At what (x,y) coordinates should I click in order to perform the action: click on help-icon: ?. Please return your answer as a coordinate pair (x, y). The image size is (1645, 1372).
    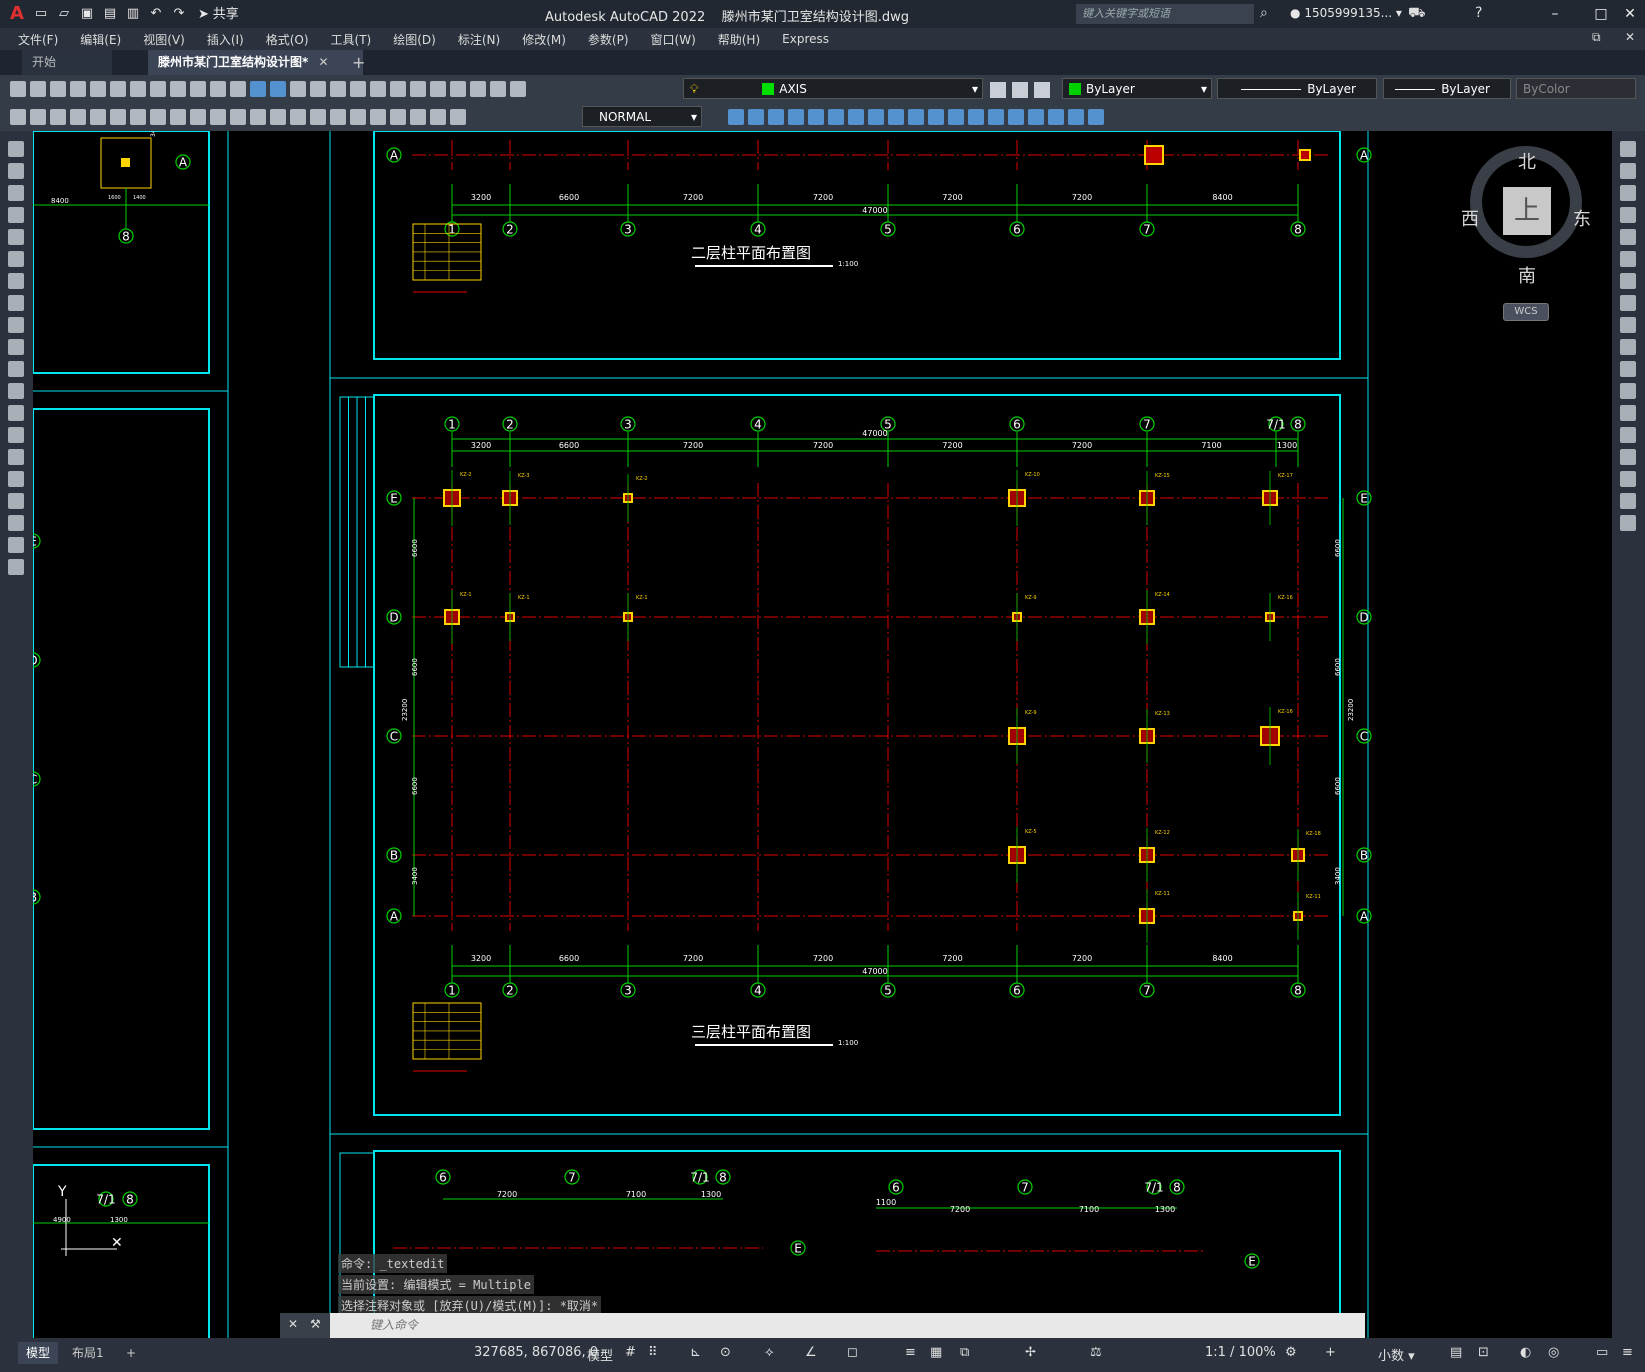
    Looking at the image, I should click on (1478, 13).